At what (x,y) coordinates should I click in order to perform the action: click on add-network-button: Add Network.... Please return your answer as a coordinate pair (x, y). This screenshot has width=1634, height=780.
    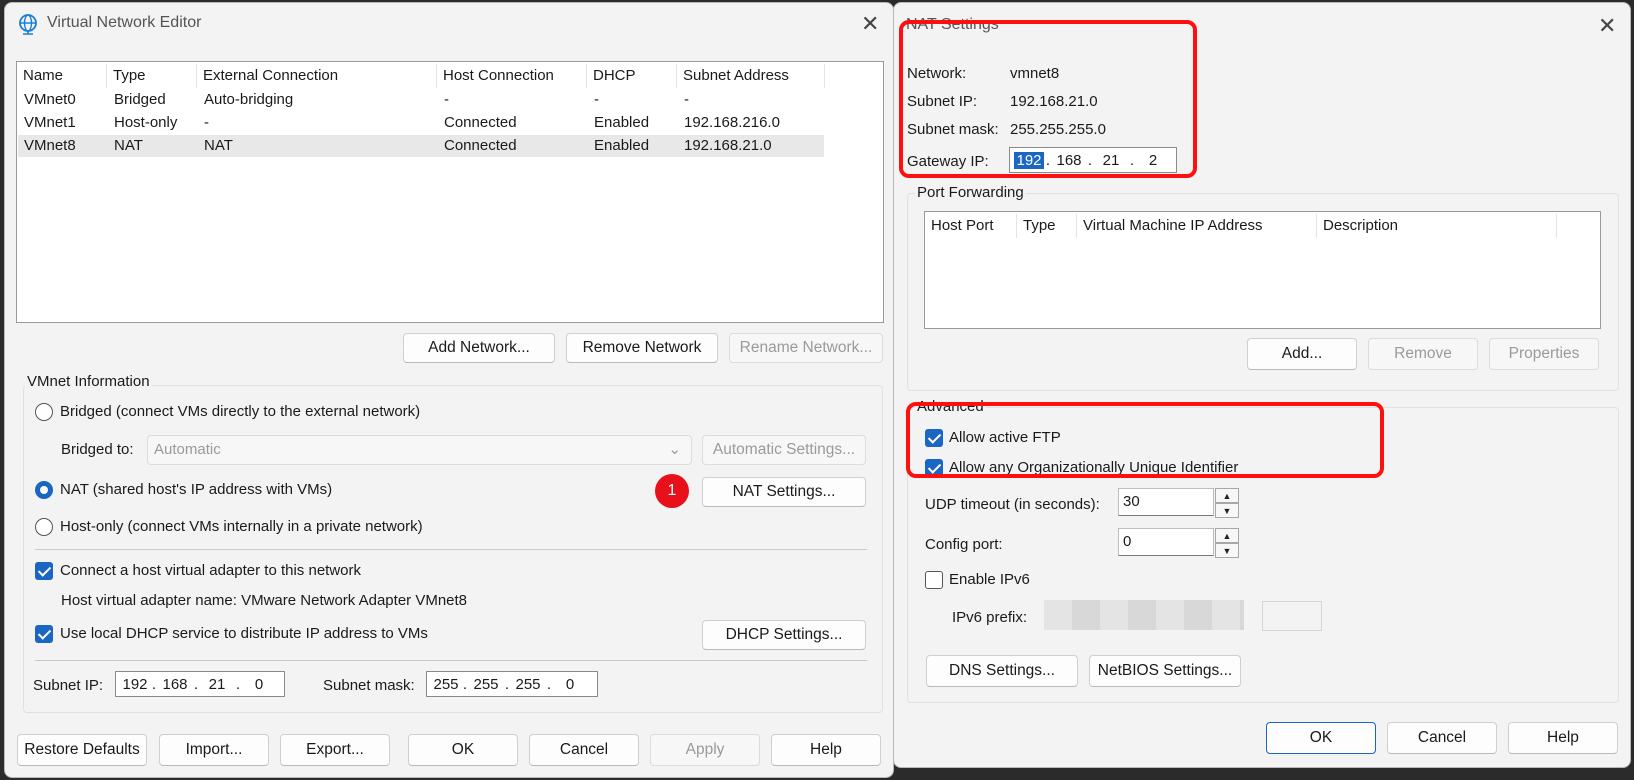
    Looking at the image, I should click on (479, 348).